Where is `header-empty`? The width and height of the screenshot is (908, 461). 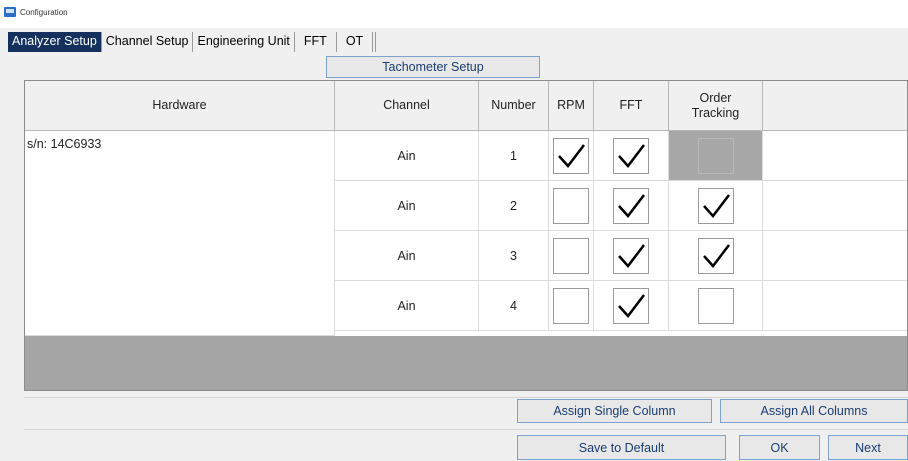 header-empty is located at coordinates (835, 106).